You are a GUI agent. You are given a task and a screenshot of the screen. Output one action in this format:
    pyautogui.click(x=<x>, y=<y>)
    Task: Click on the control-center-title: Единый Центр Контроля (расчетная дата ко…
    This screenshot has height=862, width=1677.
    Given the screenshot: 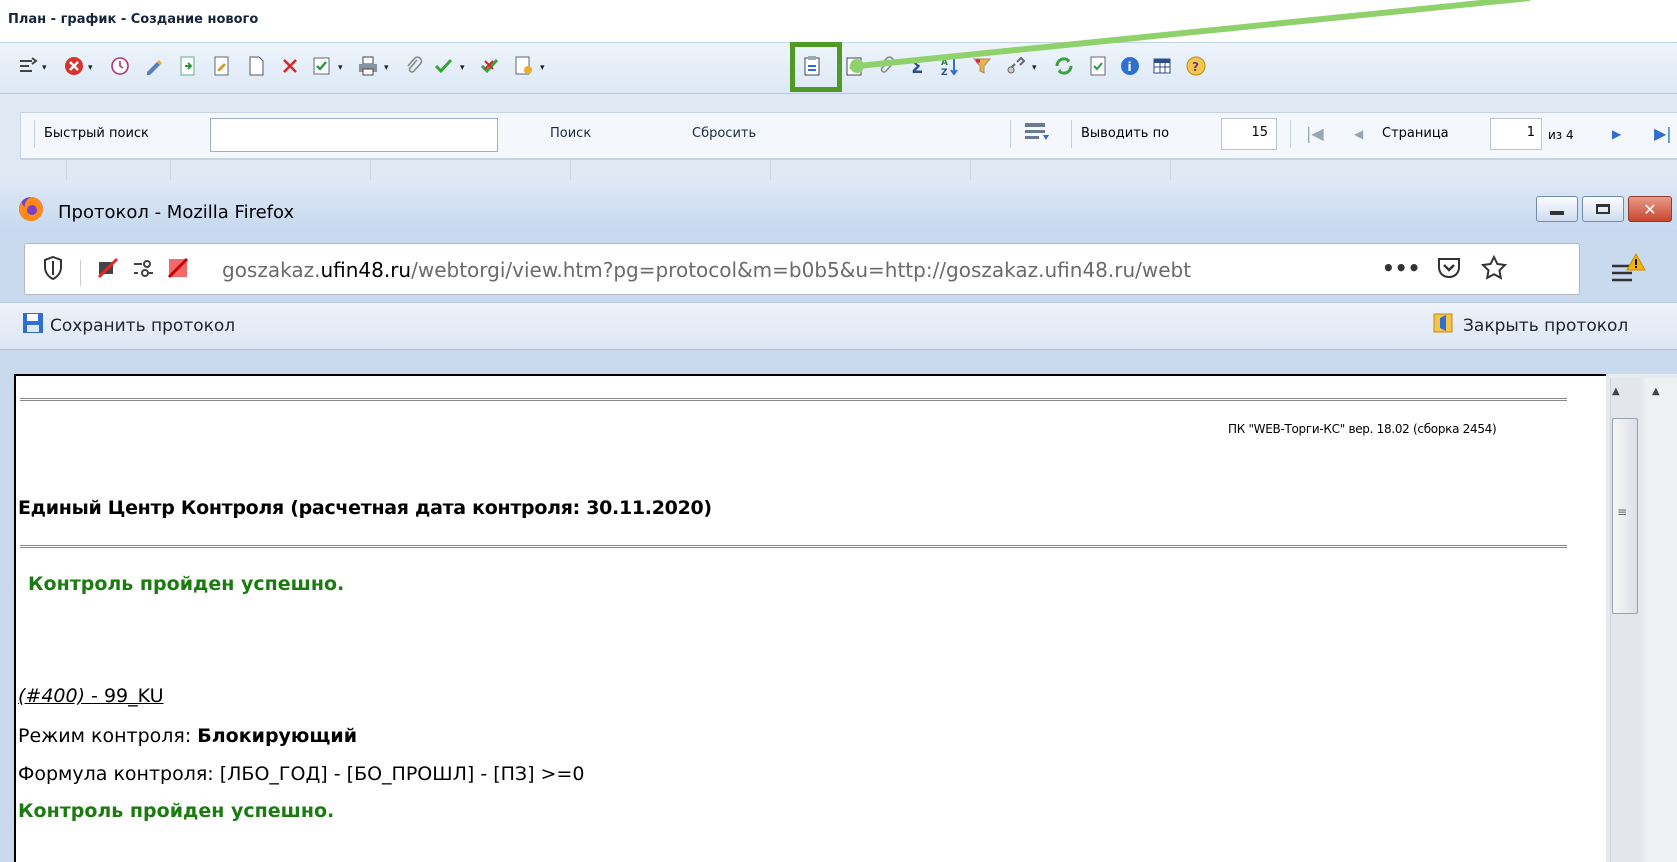 What is the action you would take?
    pyautogui.click(x=365, y=508)
    